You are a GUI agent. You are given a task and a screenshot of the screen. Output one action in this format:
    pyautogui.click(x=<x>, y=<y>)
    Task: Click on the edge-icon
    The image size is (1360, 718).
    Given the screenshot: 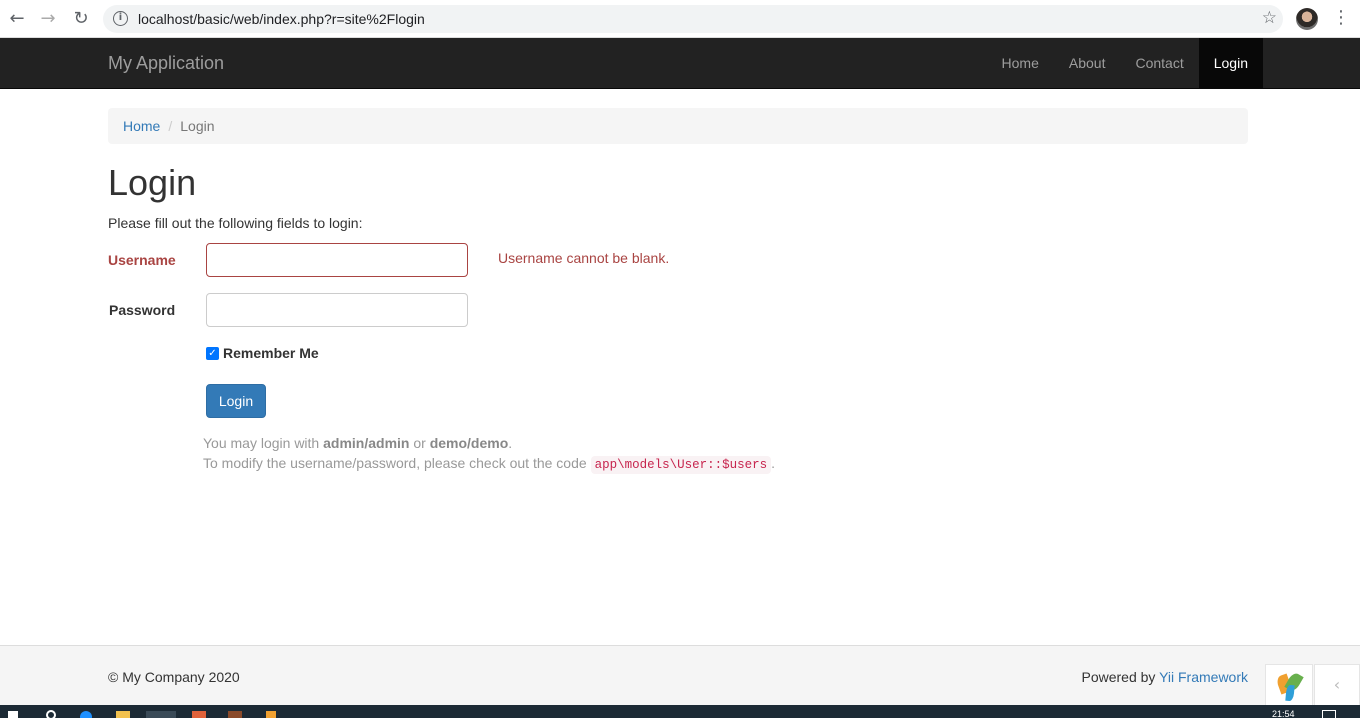 What is the action you would take?
    pyautogui.click(x=86, y=714)
    